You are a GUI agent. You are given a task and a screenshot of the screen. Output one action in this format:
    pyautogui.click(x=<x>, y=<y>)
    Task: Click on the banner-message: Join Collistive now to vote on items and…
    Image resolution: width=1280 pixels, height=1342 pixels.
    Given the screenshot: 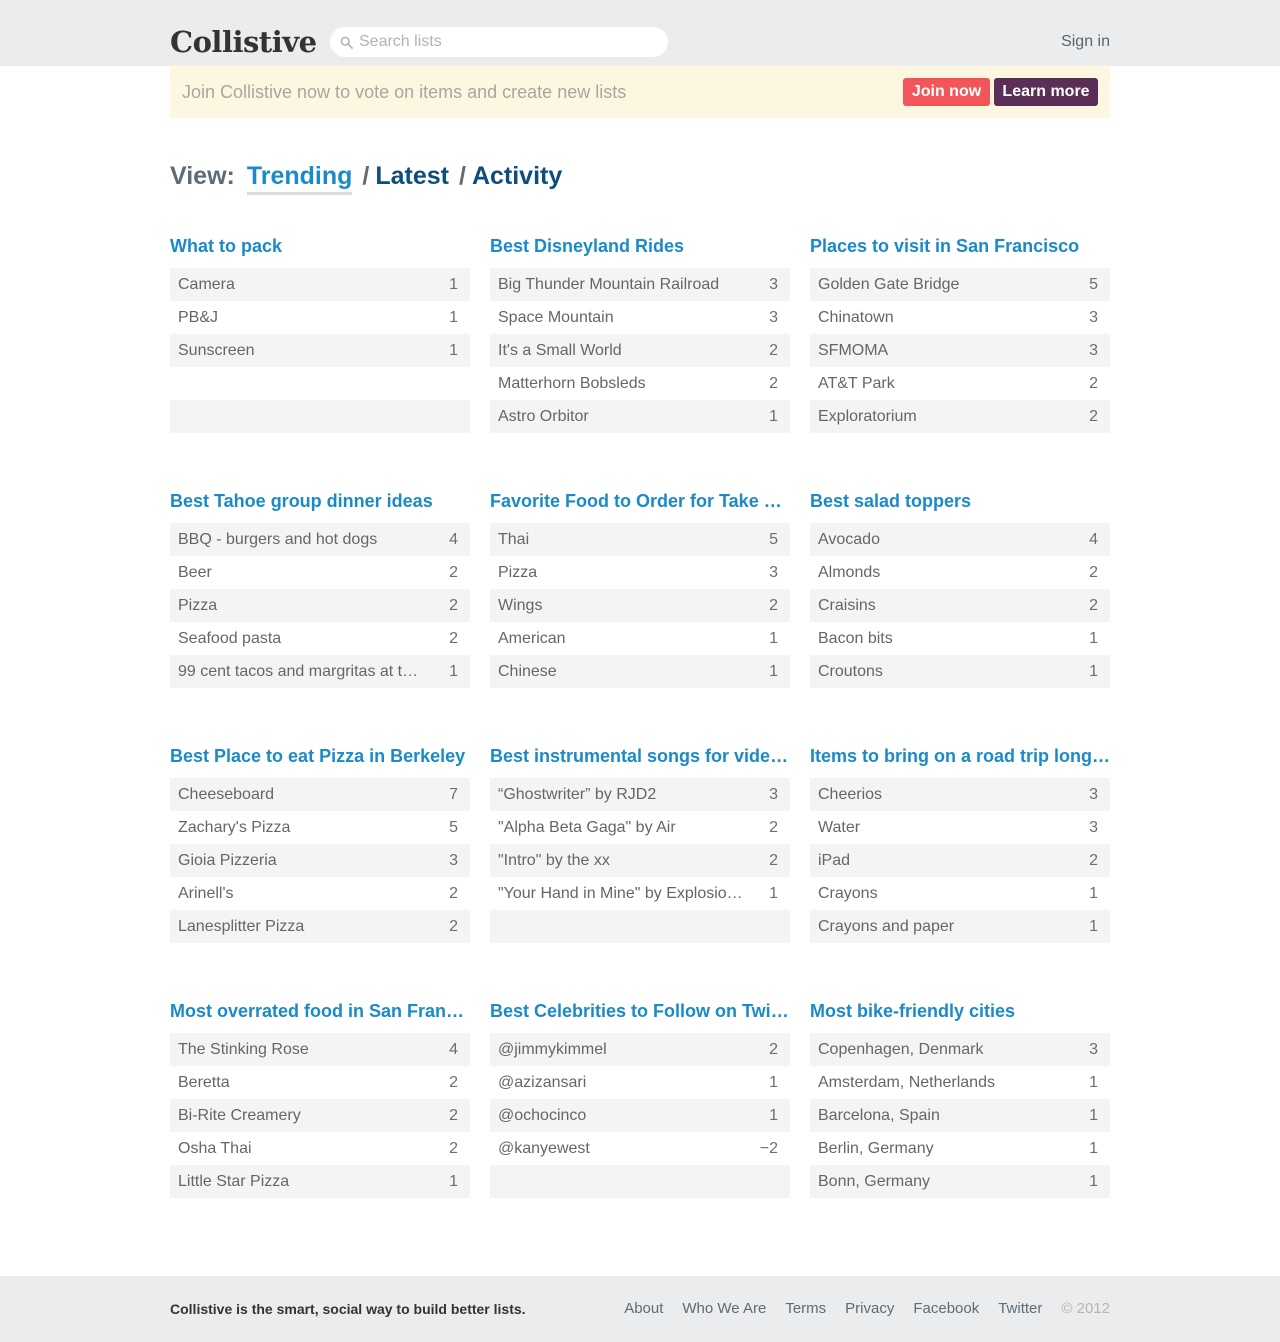 What is the action you would take?
    pyautogui.click(x=404, y=92)
    